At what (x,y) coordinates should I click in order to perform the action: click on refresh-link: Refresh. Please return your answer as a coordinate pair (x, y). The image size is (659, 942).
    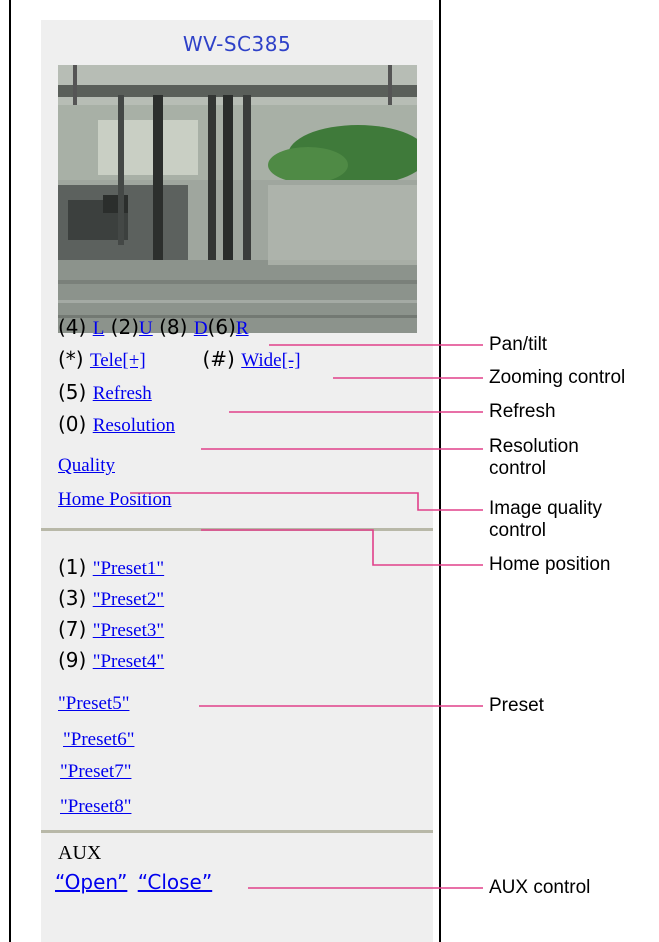
    Looking at the image, I should click on (122, 393).